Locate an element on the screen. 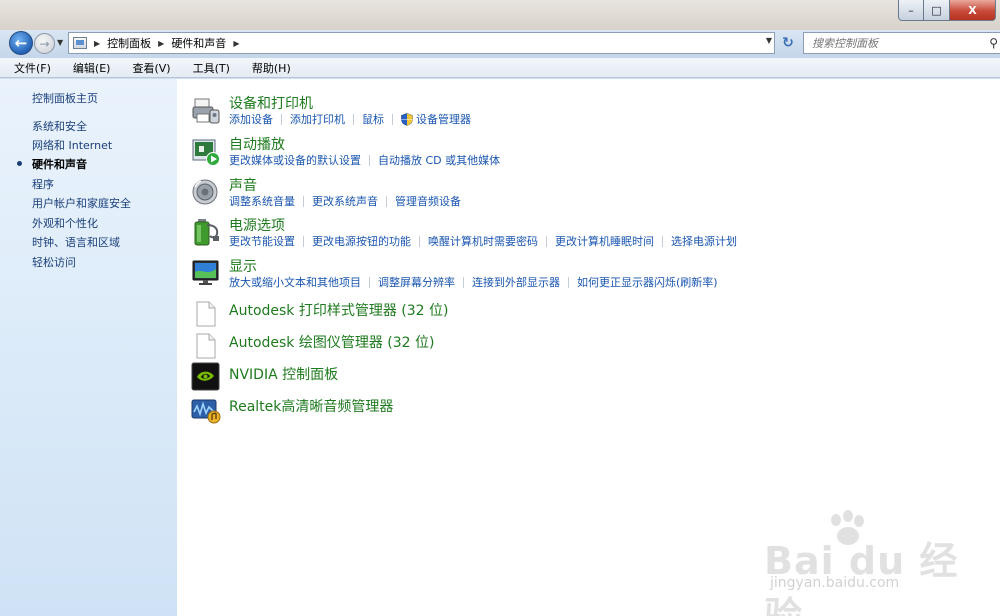 The image size is (1000, 616). category-sound: 声音 is located at coordinates (243, 185).